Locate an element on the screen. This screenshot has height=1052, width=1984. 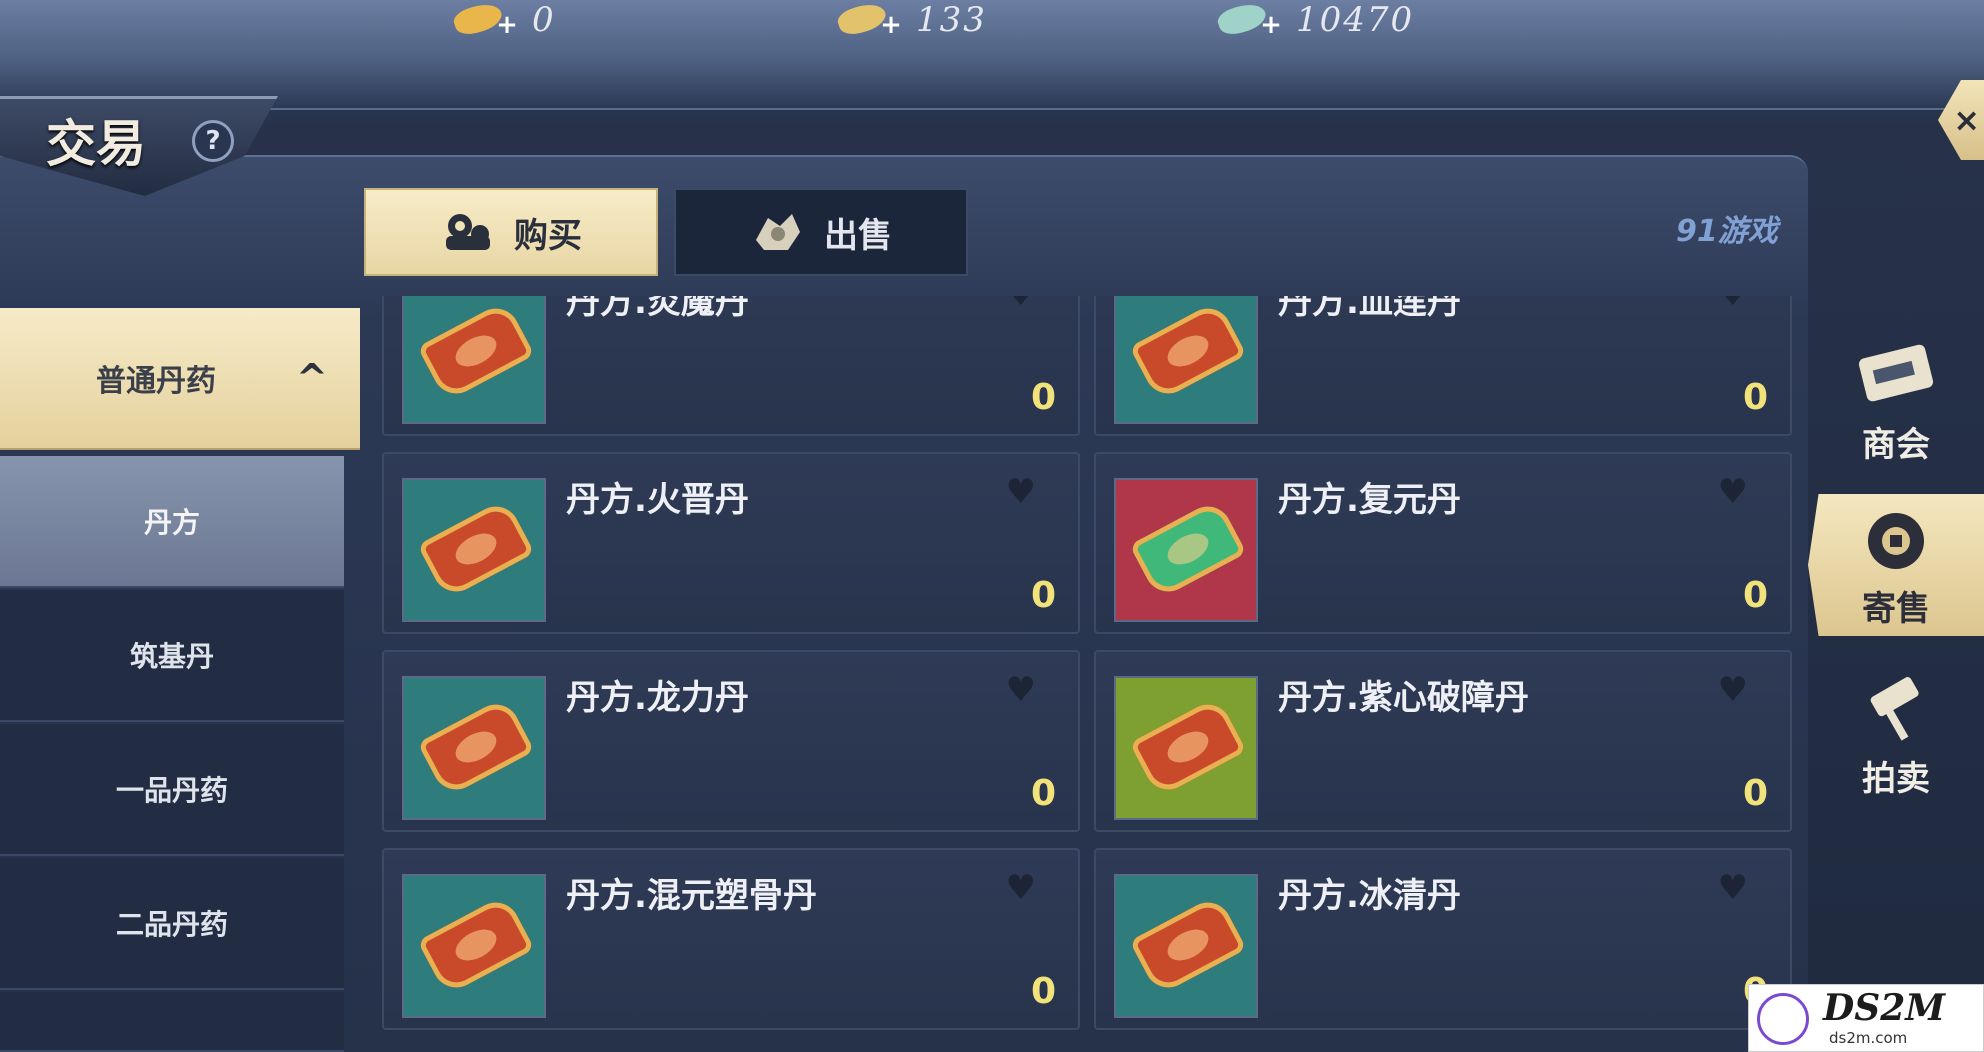
subcategory-tier2-pill: 二品丹药 is located at coordinates (172, 924).